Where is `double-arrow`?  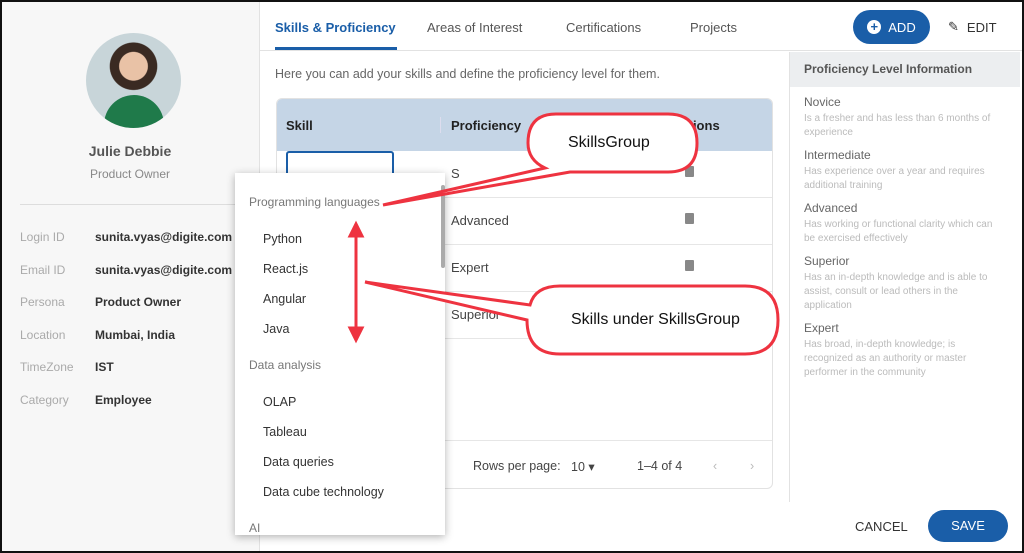
double-arrow is located at coordinates (356, 282).